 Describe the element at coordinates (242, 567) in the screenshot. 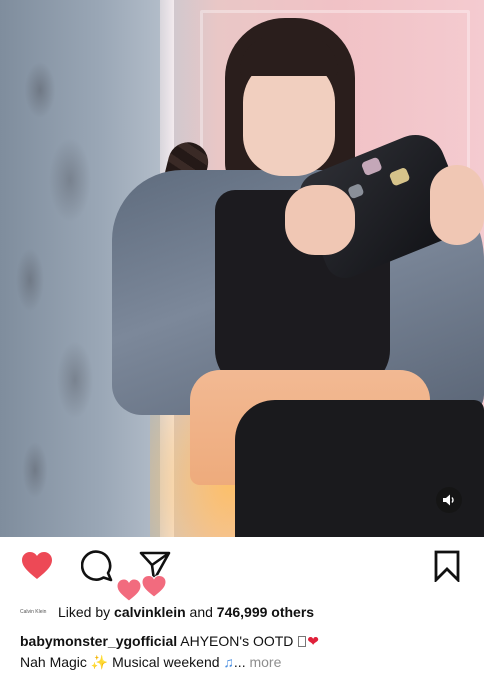

I see `post-action-bar` at that location.